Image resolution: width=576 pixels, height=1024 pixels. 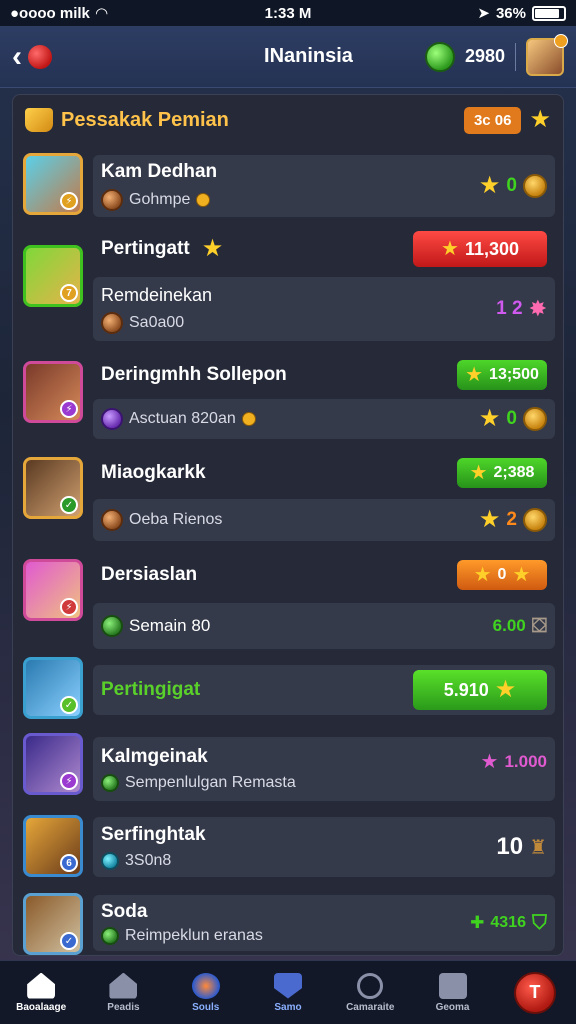 What do you see at coordinates (17, 56) in the screenshot?
I see `chevron-left-icon: ‹` at bounding box center [17, 56].